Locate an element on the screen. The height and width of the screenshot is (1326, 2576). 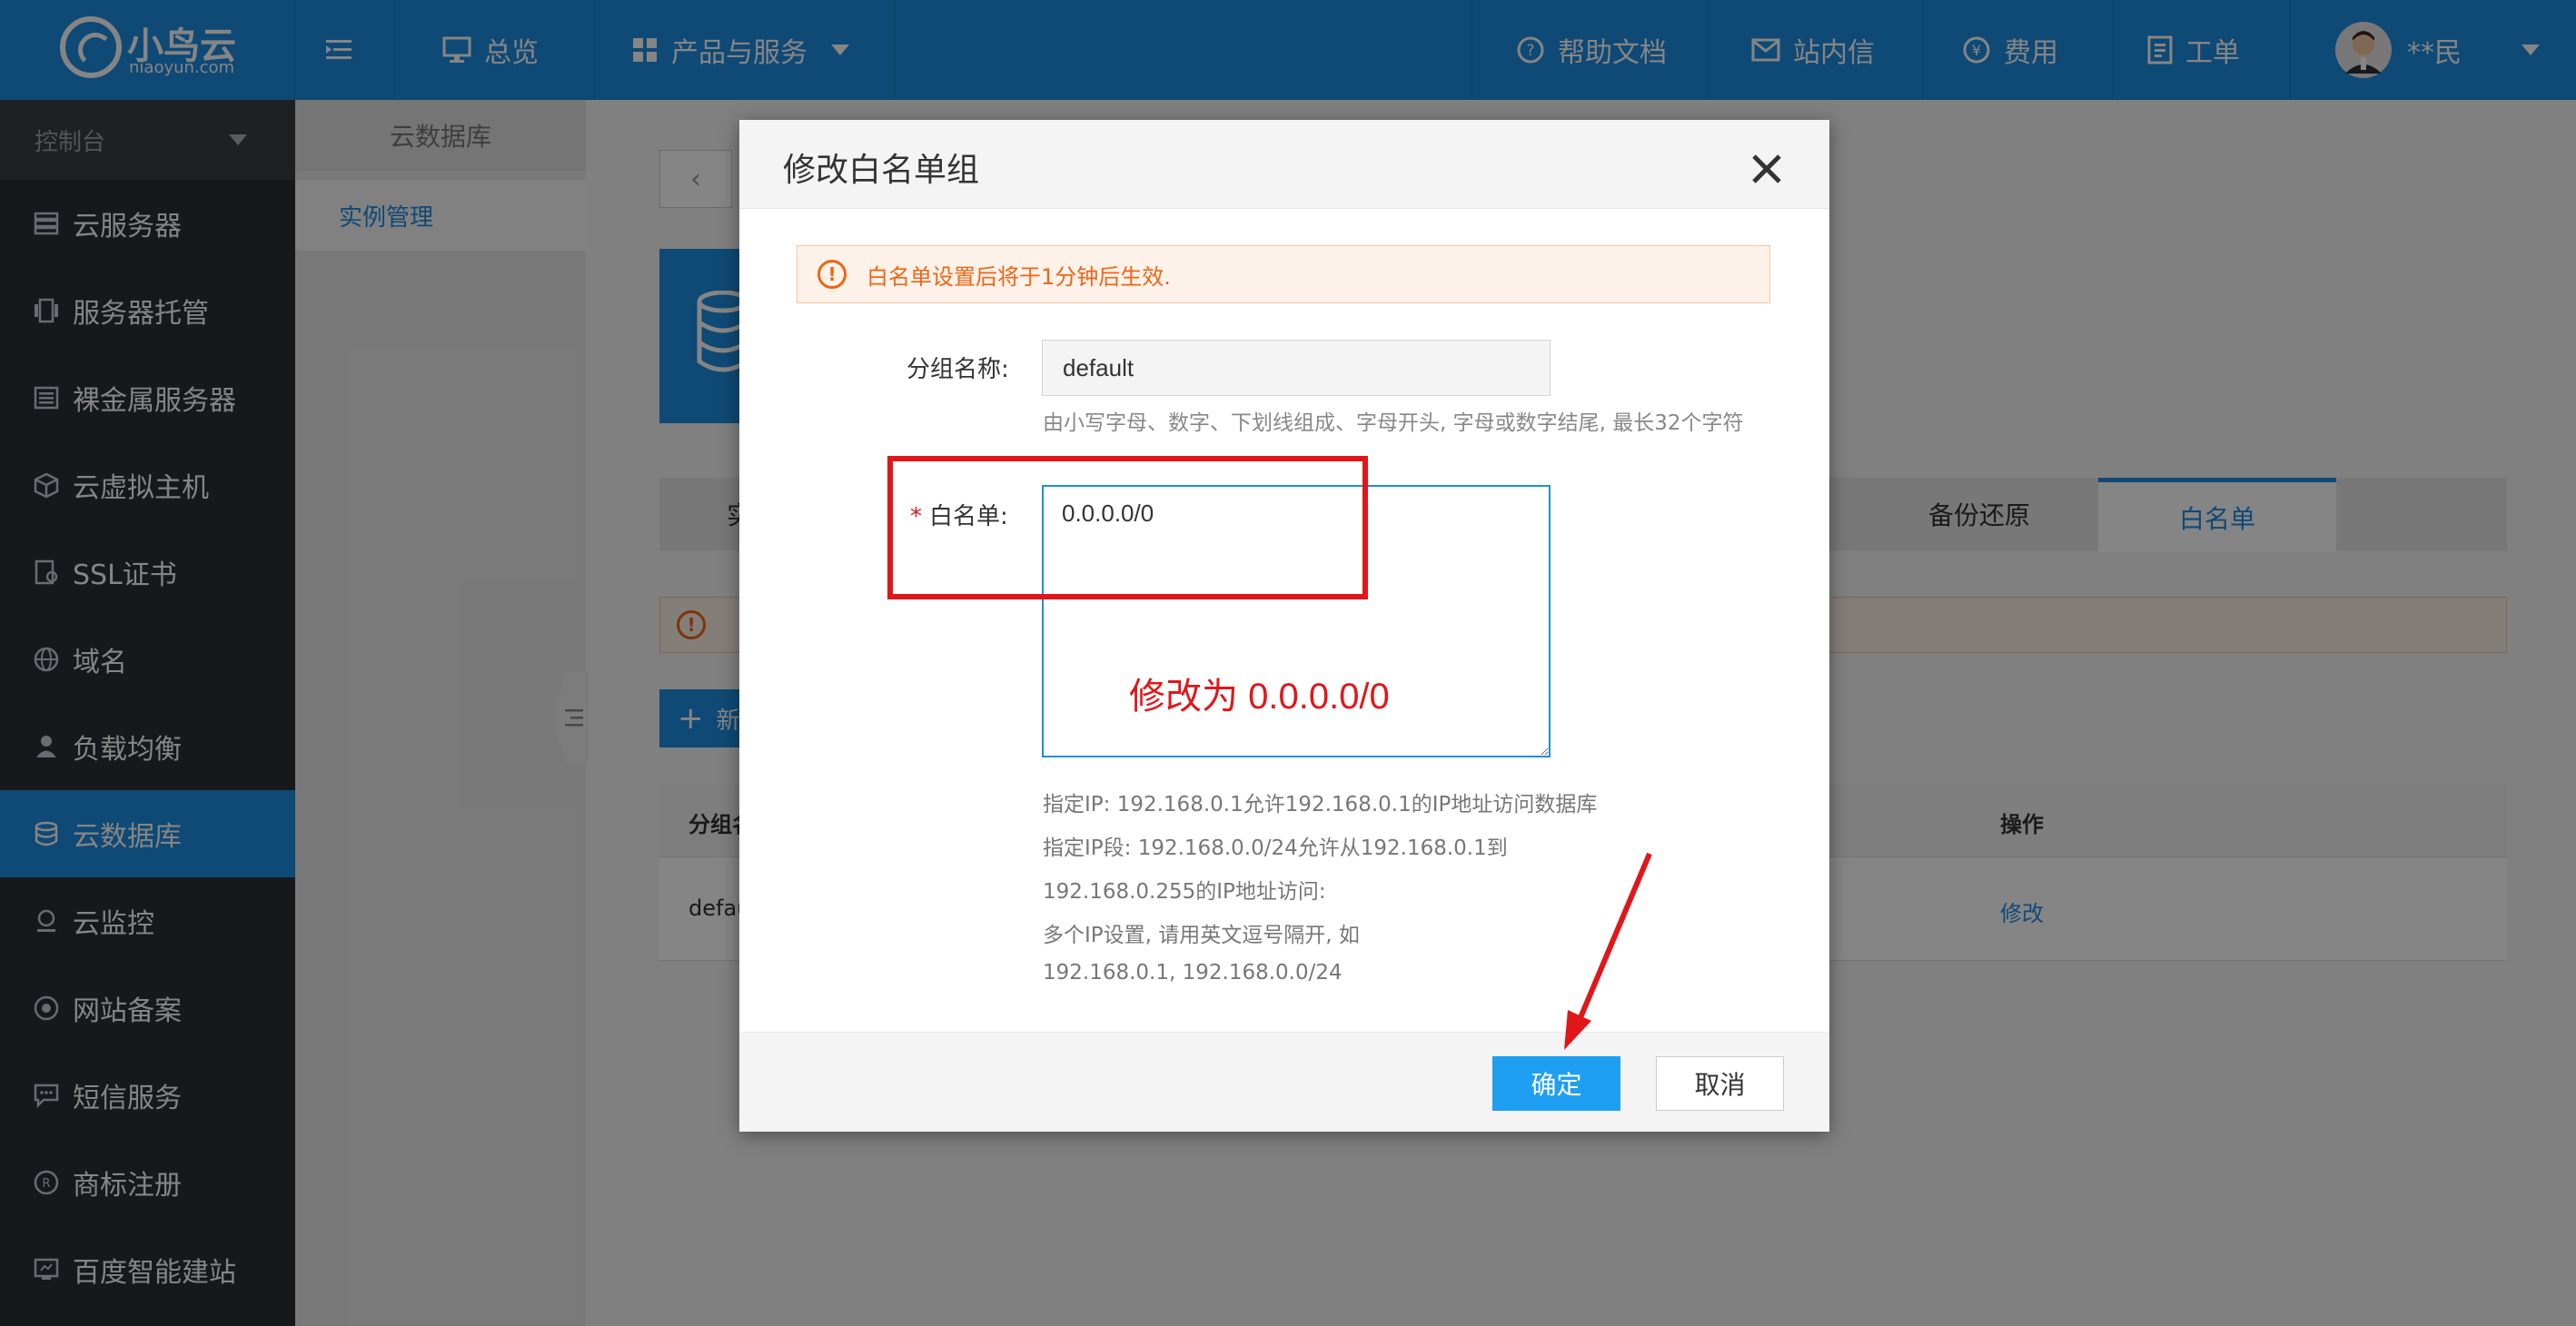
cancel-button: 取消 is located at coordinates (1720, 1083).